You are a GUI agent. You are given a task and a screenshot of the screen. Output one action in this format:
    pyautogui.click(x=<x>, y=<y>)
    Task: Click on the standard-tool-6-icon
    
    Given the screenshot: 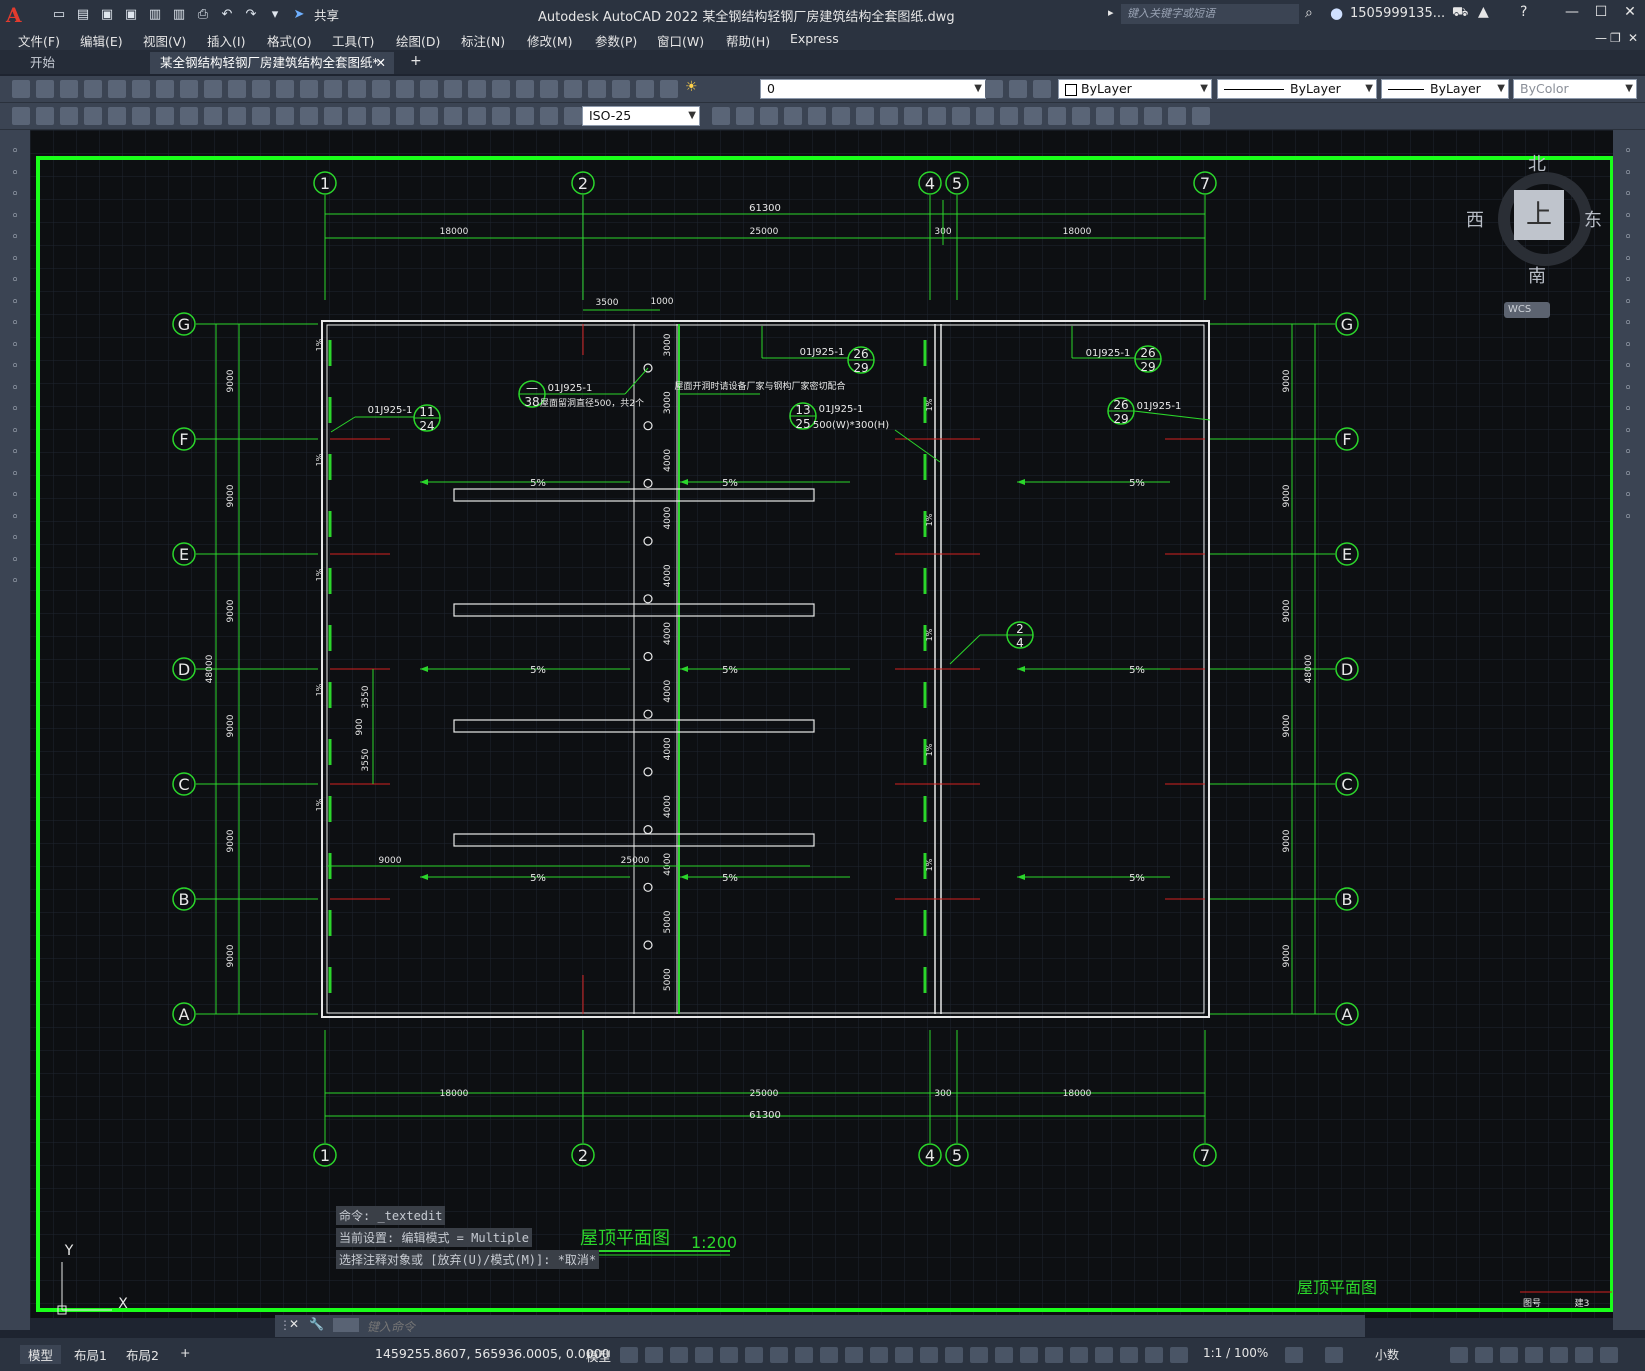 What is the action you would take?
    pyautogui.click(x=141, y=89)
    